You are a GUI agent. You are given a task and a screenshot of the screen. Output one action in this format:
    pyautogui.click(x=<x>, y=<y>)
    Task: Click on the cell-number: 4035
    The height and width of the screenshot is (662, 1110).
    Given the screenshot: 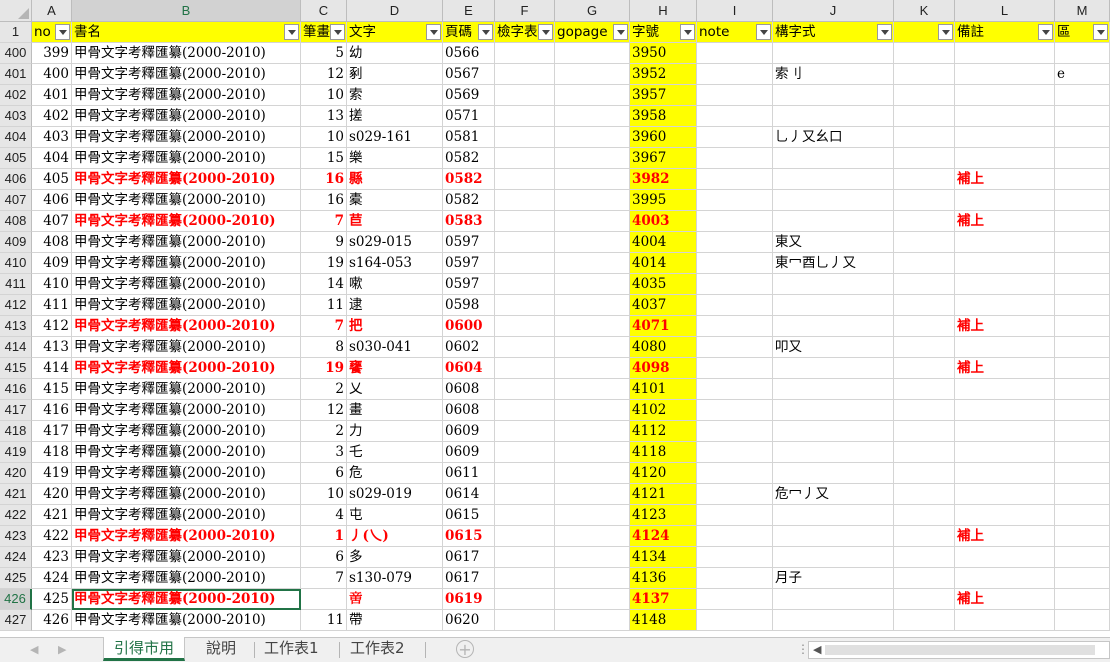 What is the action you would take?
    pyautogui.click(x=663, y=284)
    